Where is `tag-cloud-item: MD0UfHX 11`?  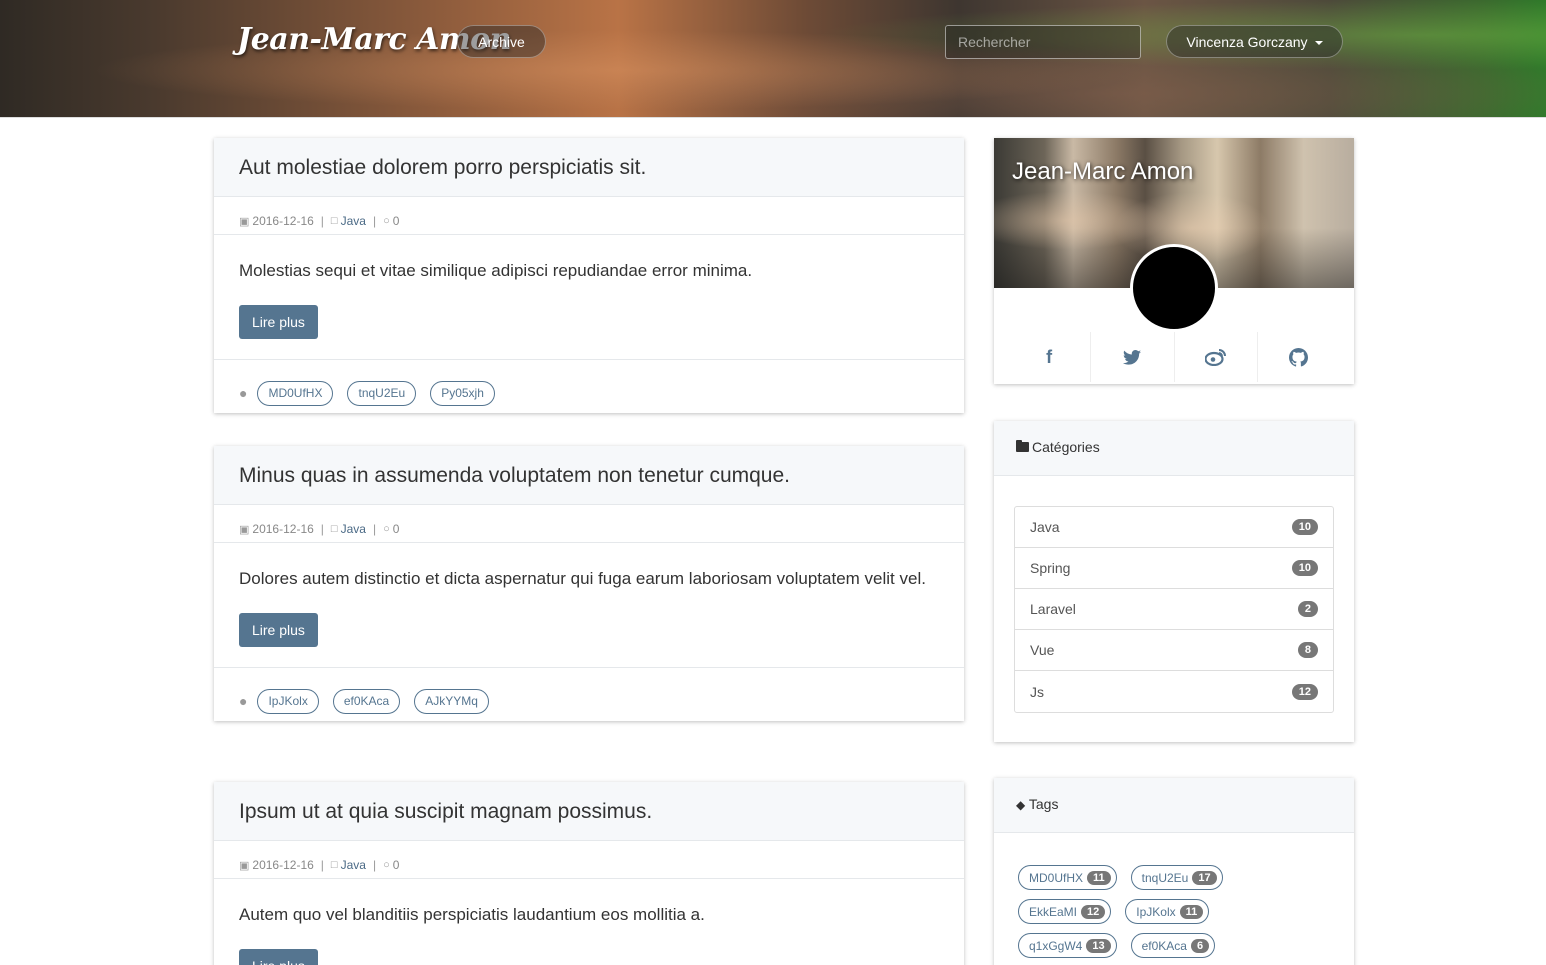
tag-cloud-item: MD0UfHX 11 is located at coordinates (1067, 877).